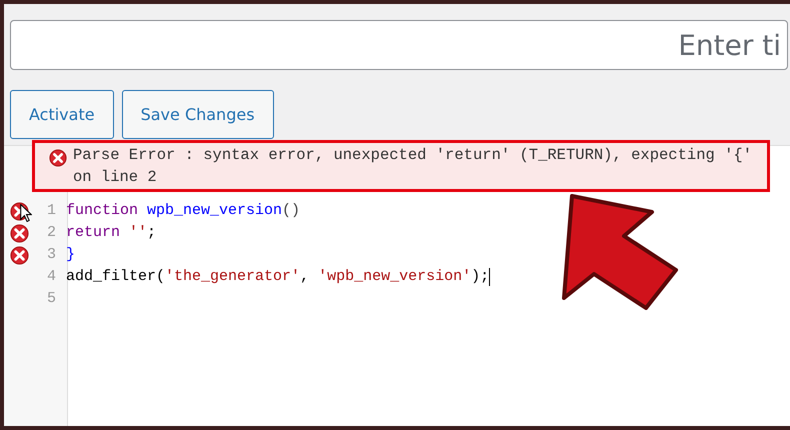 Image resolution: width=790 pixels, height=430 pixels. Describe the element at coordinates (51, 276) in the screenshot. I see `line-number: 4` at that location.